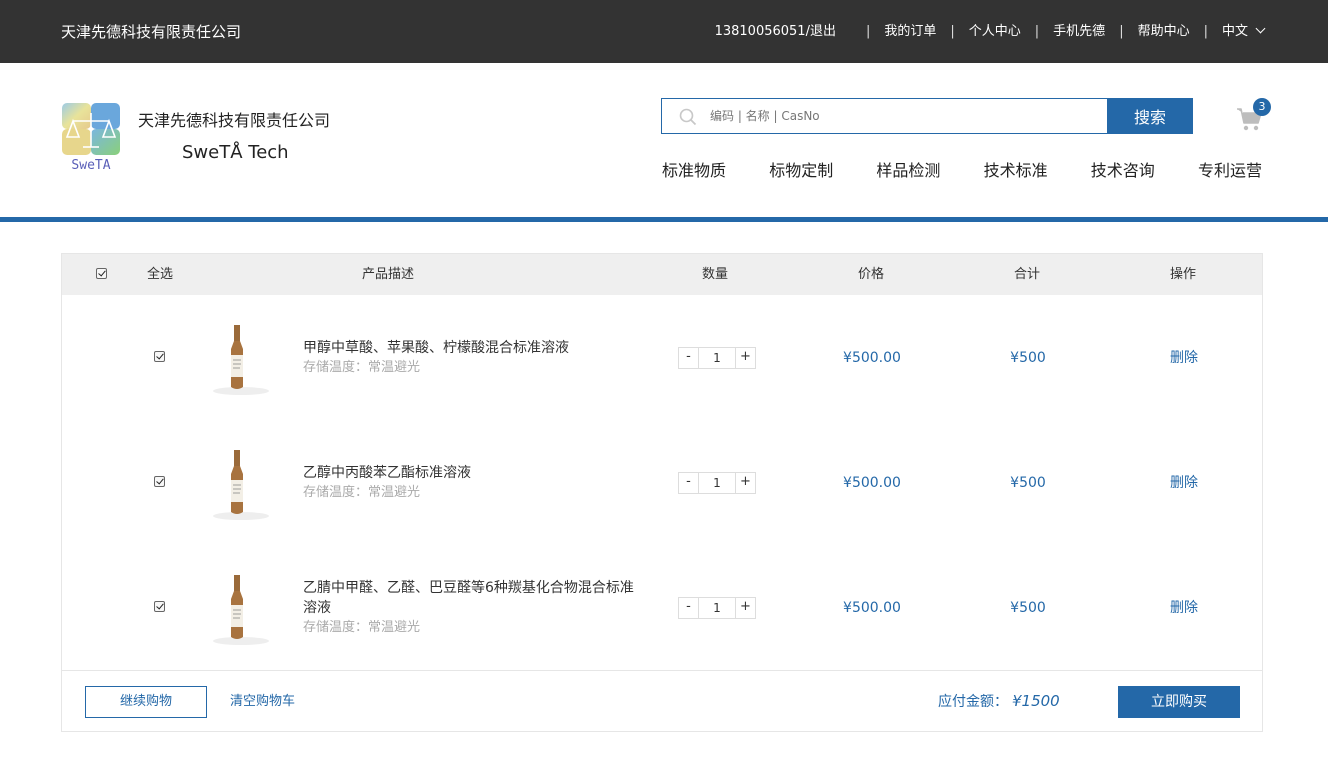 The height and width of the screenshot is (777, 1328). What do you see at coordinates (662, 274) in the screenshot?
I see `cart-table-header: 全选 产品描述 数量 价格 合计 操作` at bounding box center [662, 274].